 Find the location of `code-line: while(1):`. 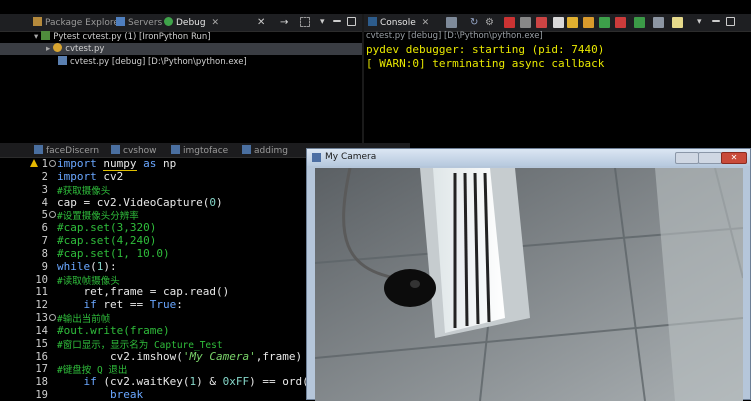

code-line: while(1): is located at coordinates (87, 266).